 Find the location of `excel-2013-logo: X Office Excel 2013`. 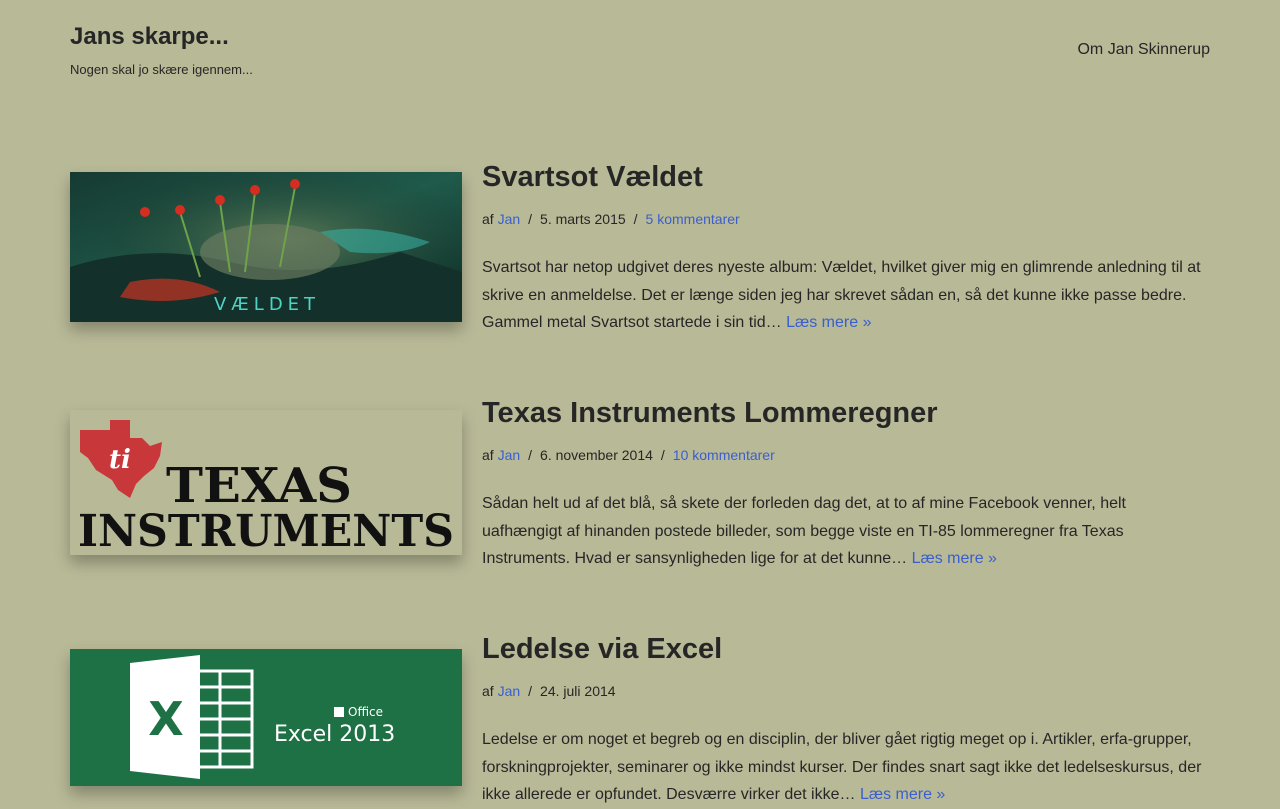

excel-2013-logo: X Office Excel 2013 is located at coordinates (266, 717).